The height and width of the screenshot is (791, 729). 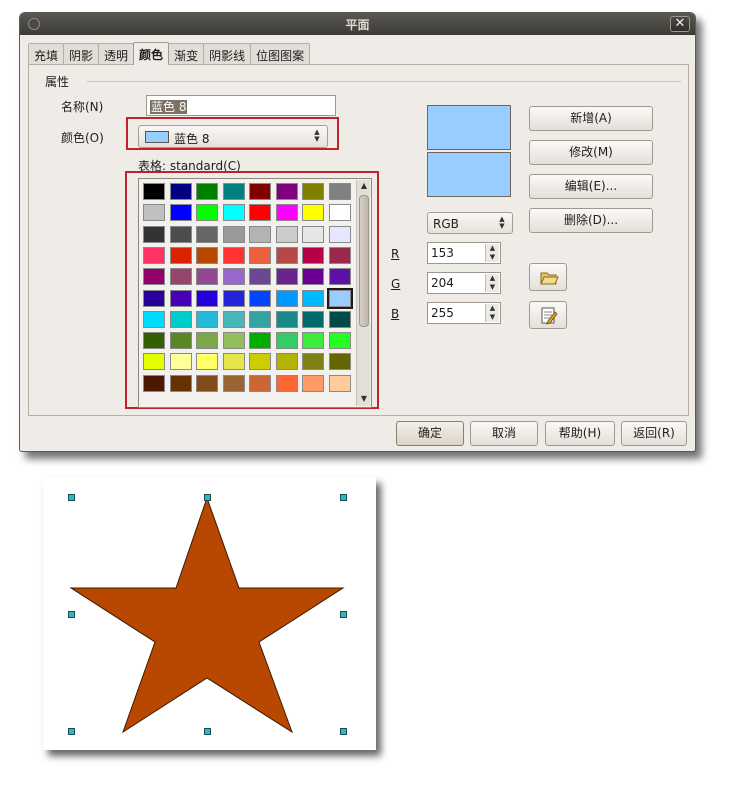 I want to click on b-spinbox: 255 ▲ ▼, so click(x=464, y=313).